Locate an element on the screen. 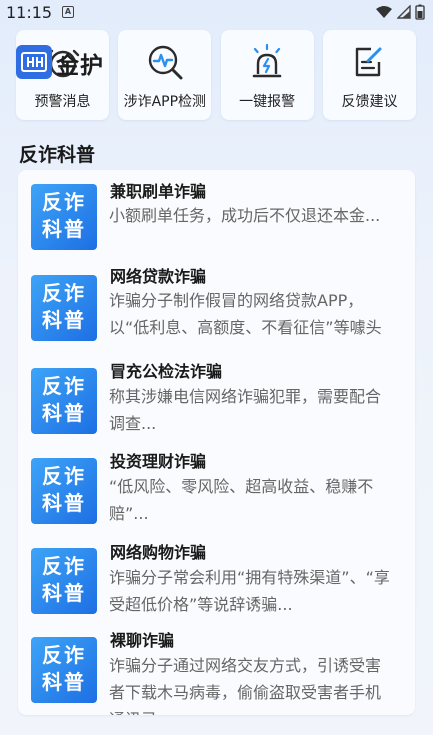 Image resolution: width=433 pixels, height=735 pixels. battery-icon is located at coordinates (420, 12).